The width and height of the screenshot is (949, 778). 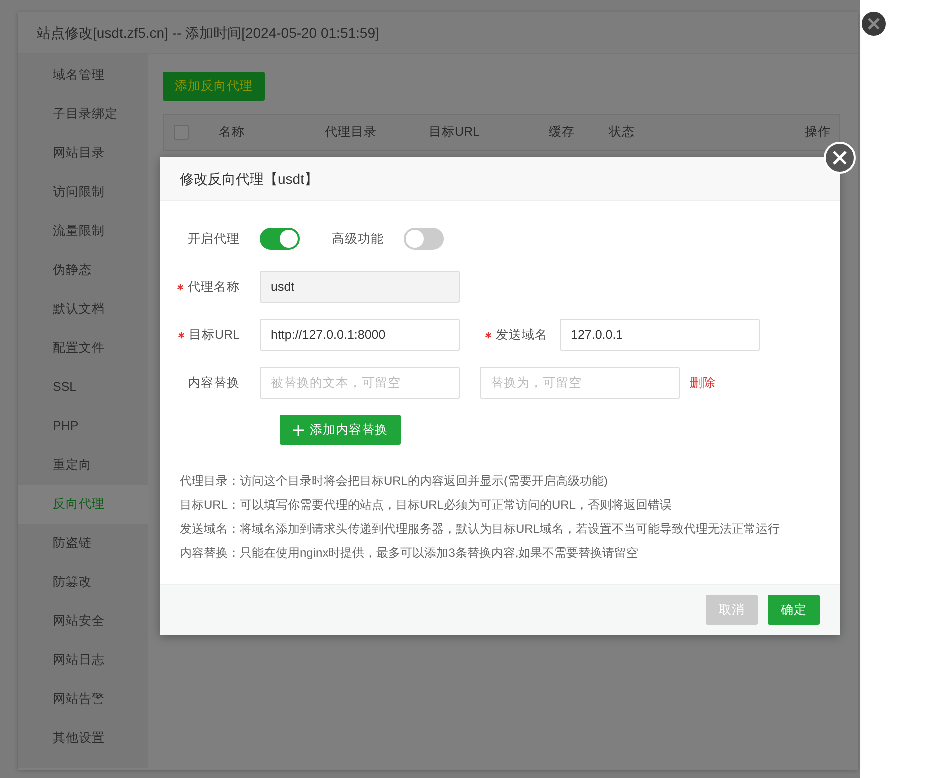 What do you see at coordinates (703, 383) in the screenshot?
I see `delete-link: 删除` at bounding box center [703, 383].